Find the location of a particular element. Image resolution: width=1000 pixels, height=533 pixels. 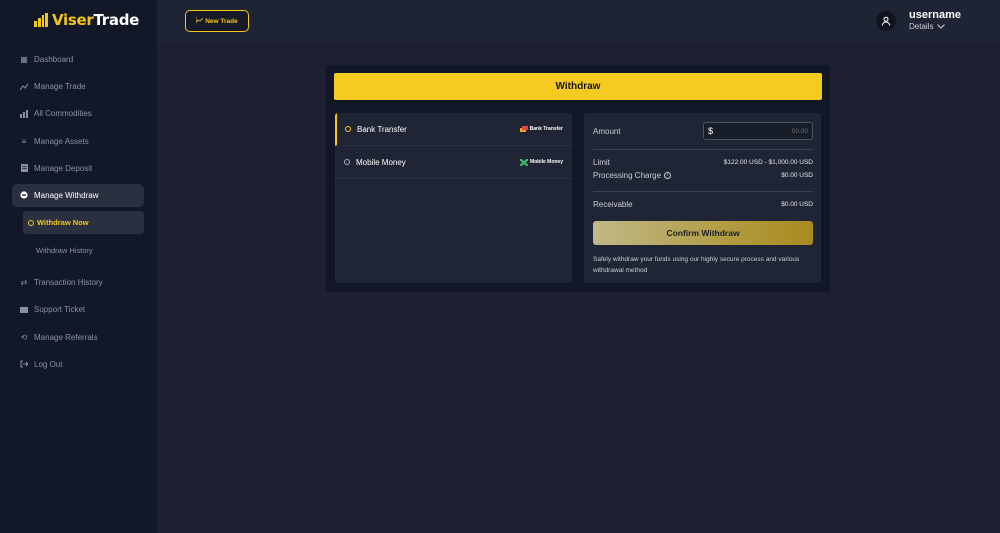

sidebar-item-label: Transaction History is located at coordinates (68, 283).